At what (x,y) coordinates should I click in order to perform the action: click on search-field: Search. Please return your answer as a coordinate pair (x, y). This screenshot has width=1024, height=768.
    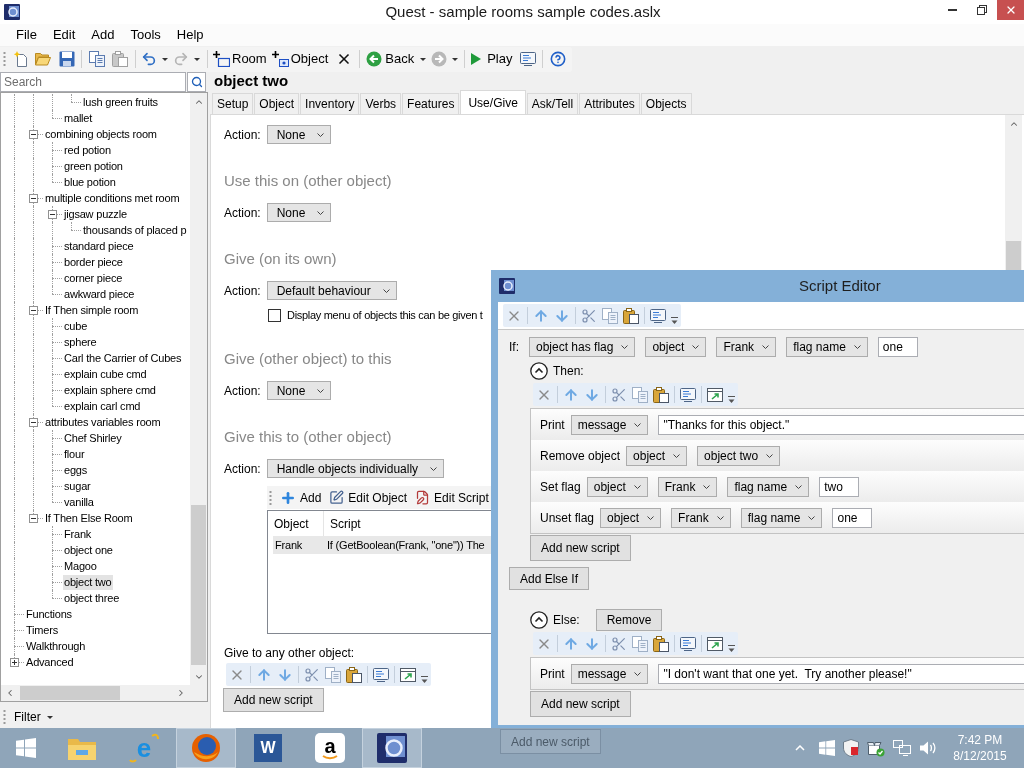
    Looking at the image, I should click on (93, 82).